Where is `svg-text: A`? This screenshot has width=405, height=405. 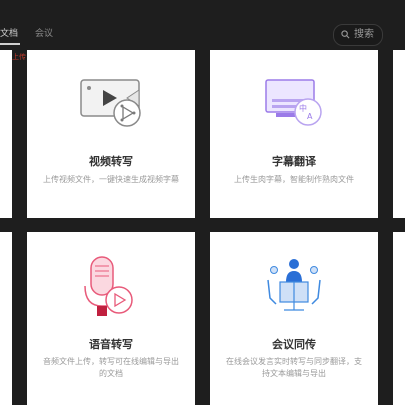
svg-text: A is located at coordinates (310, 116).